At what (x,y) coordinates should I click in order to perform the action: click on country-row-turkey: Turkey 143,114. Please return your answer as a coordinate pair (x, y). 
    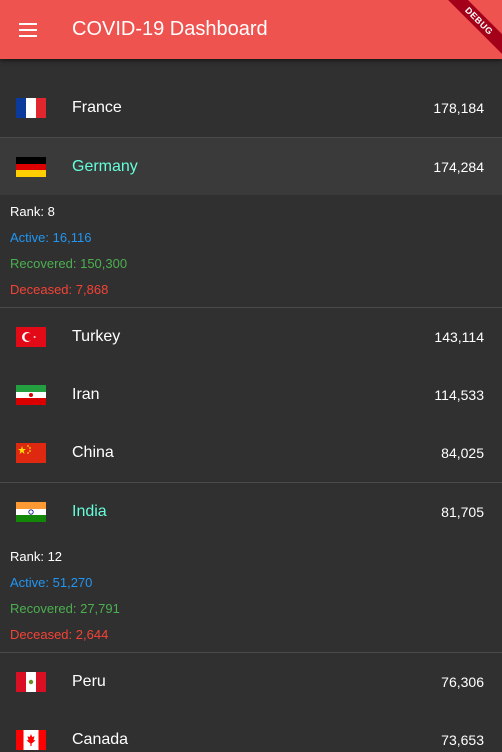
    Looking at the image, I should click on (251, 337).